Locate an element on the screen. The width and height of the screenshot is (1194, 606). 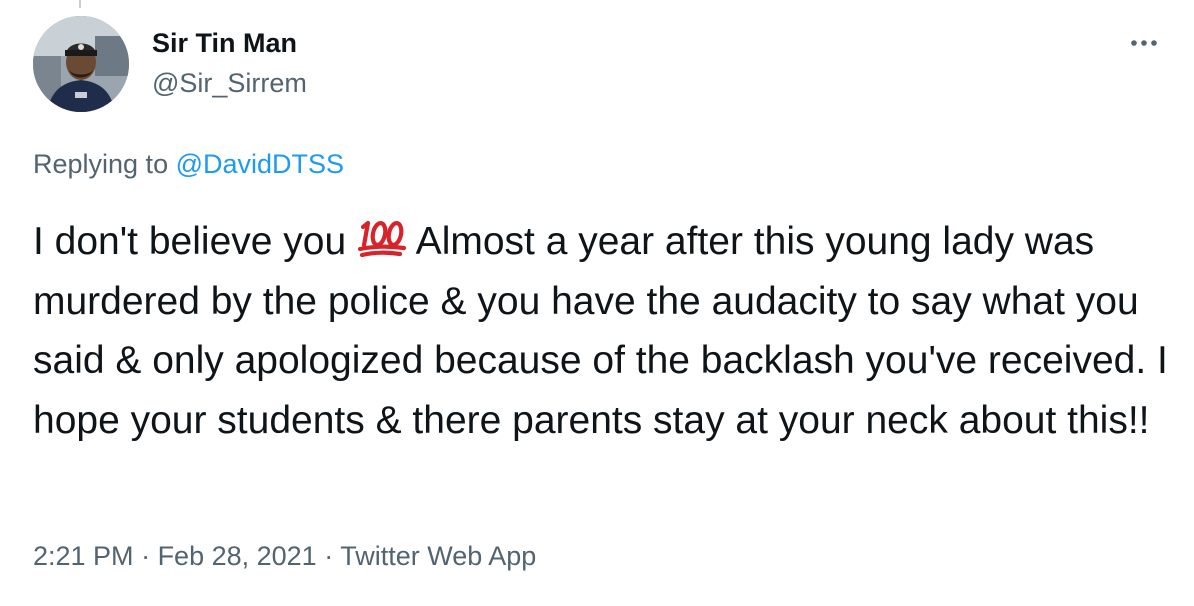
more-options-button is located at coordinates (1144, 42).